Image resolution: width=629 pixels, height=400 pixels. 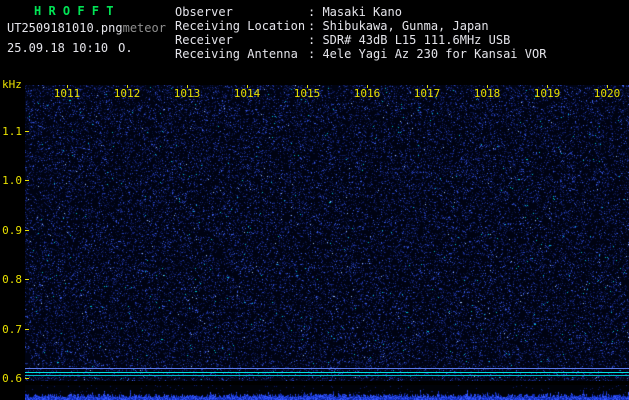 I want to click on metadata-row-2: Receiver: SDR# 43dB L15 111.6MHz USB, so click(x=360, y=40).